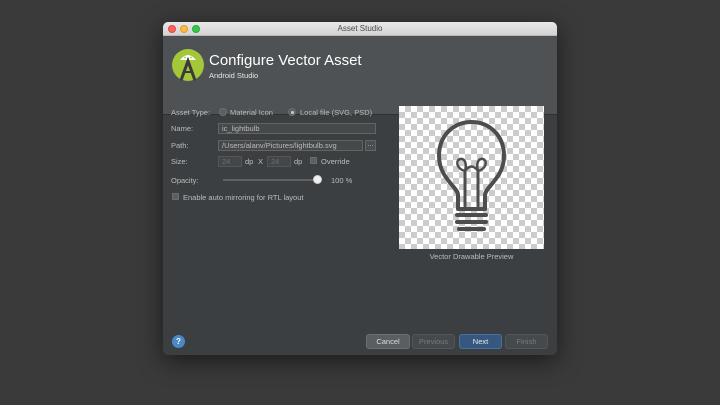 The height and width of the screenshot is (405, 720). What do you see at coordinates (223, 112) in the screenshot?
I see `material-icon-radio` at bounding box center [223, 112].